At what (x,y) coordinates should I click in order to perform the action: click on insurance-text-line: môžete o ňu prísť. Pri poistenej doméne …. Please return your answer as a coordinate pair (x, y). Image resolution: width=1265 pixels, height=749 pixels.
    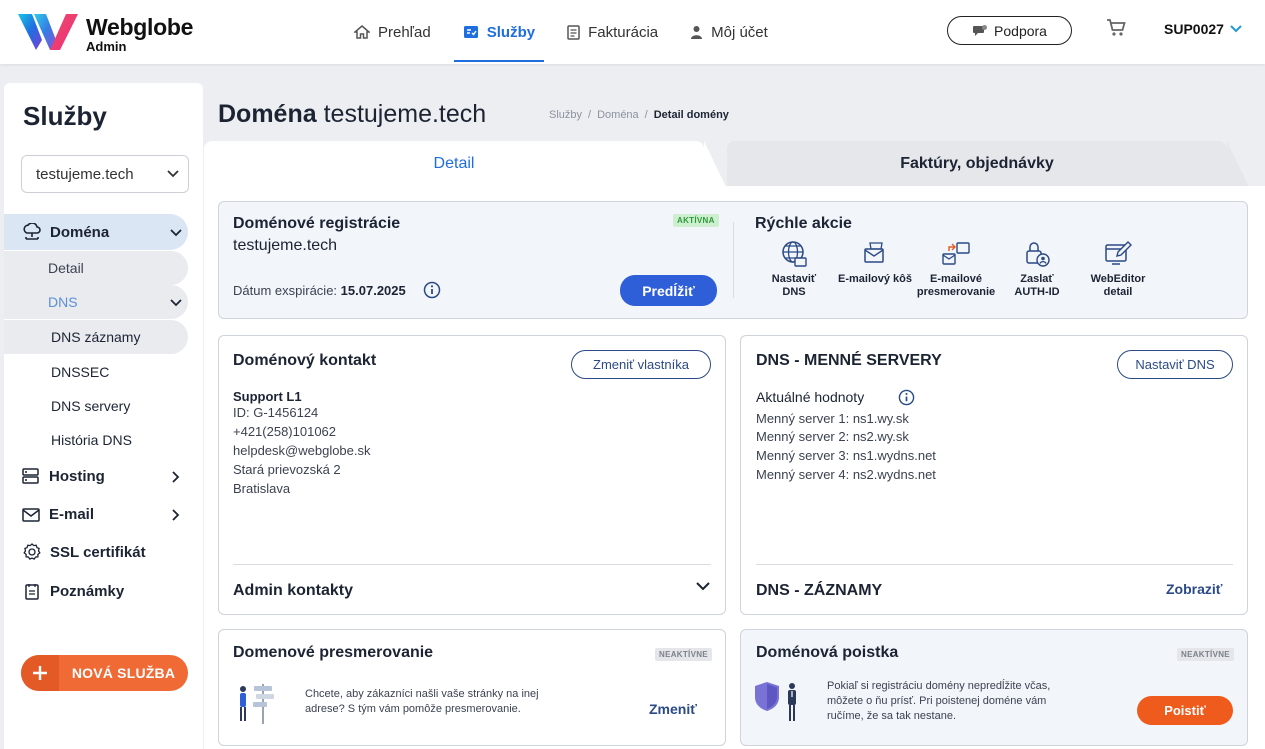
    Looking at the image, I should click on (937, 701).